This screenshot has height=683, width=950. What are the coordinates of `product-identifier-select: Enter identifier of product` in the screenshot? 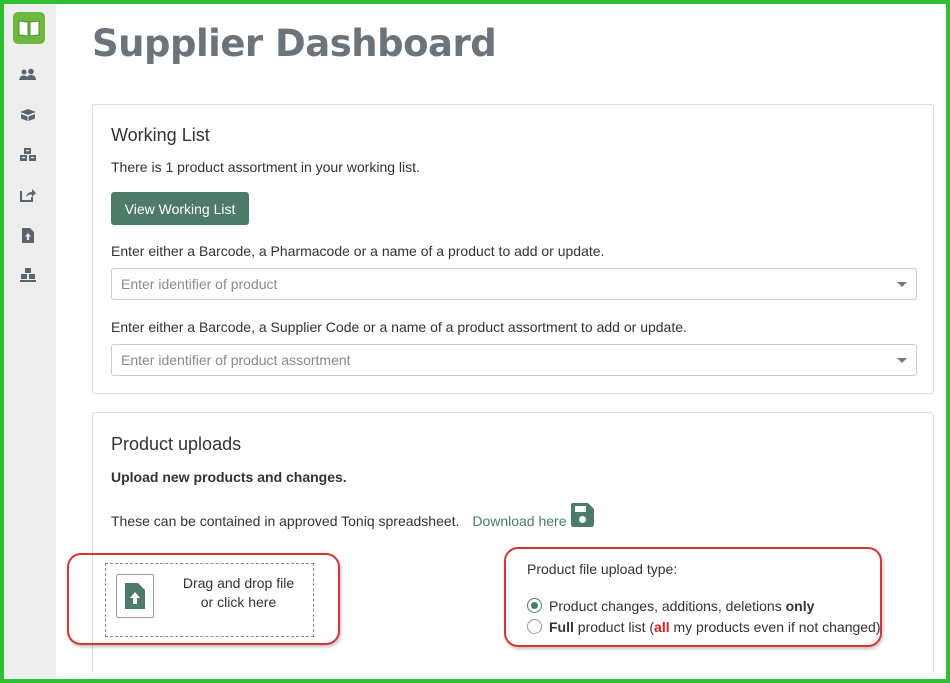 It's located at (514, 284).